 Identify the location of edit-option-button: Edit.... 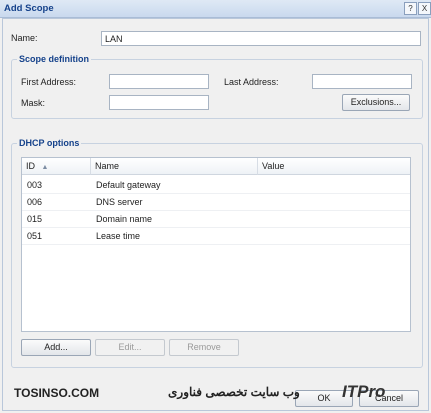
(130, 347).